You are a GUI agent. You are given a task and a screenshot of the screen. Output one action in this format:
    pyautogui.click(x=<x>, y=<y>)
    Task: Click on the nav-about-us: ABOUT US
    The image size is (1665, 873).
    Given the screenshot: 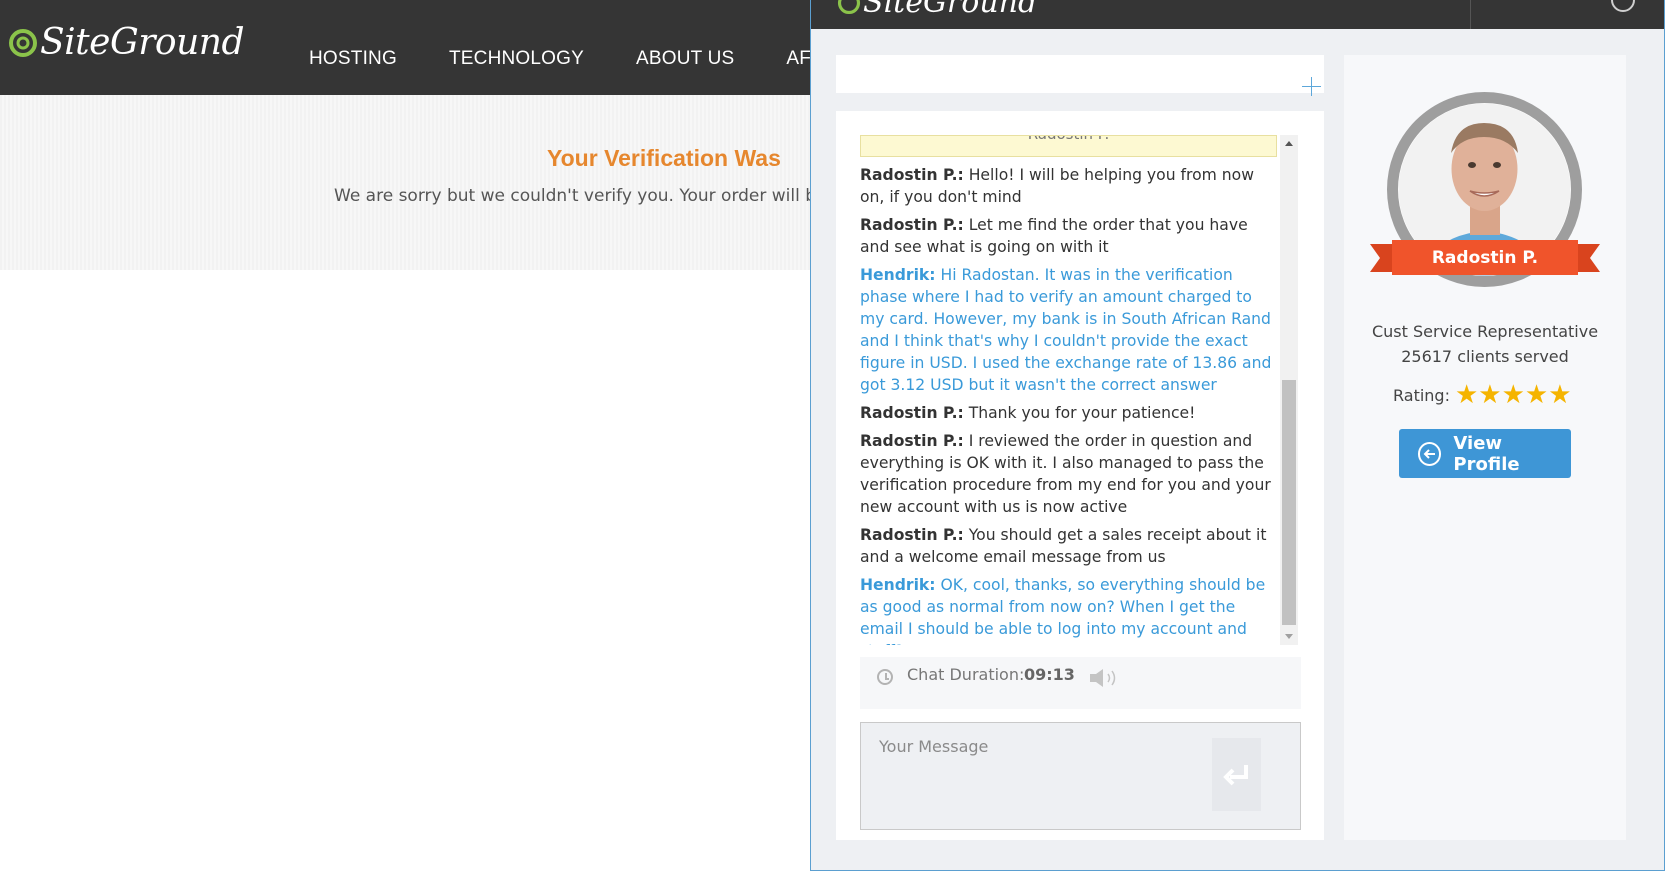 What is the action you would take?
    pyautogui.click(x=685, y=59)
    